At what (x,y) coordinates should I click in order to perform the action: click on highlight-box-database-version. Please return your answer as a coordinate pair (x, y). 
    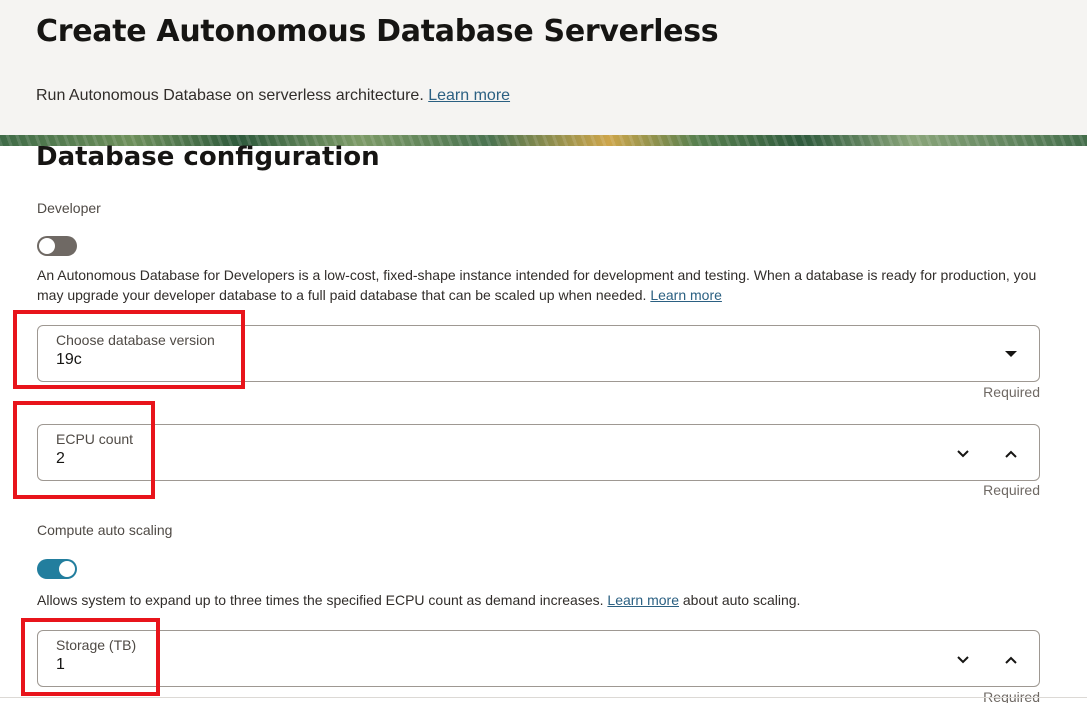
    Looking at the image, I should click on (129, 349).